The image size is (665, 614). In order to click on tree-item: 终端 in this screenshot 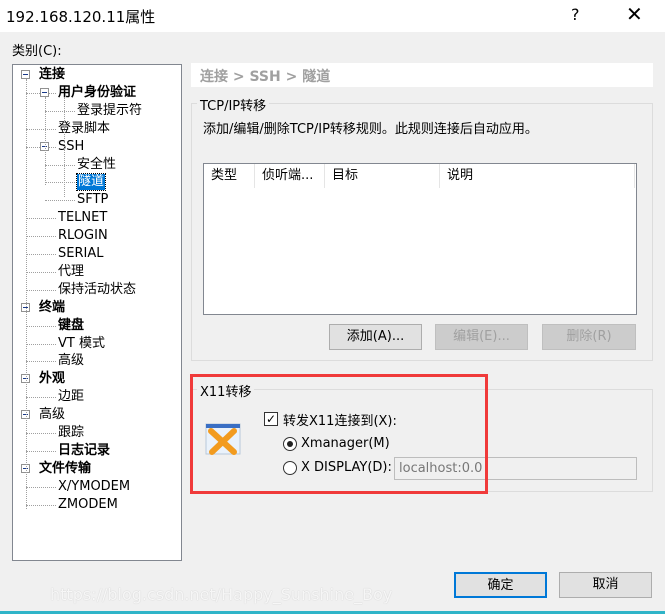, I will do `click(52, 308)`.